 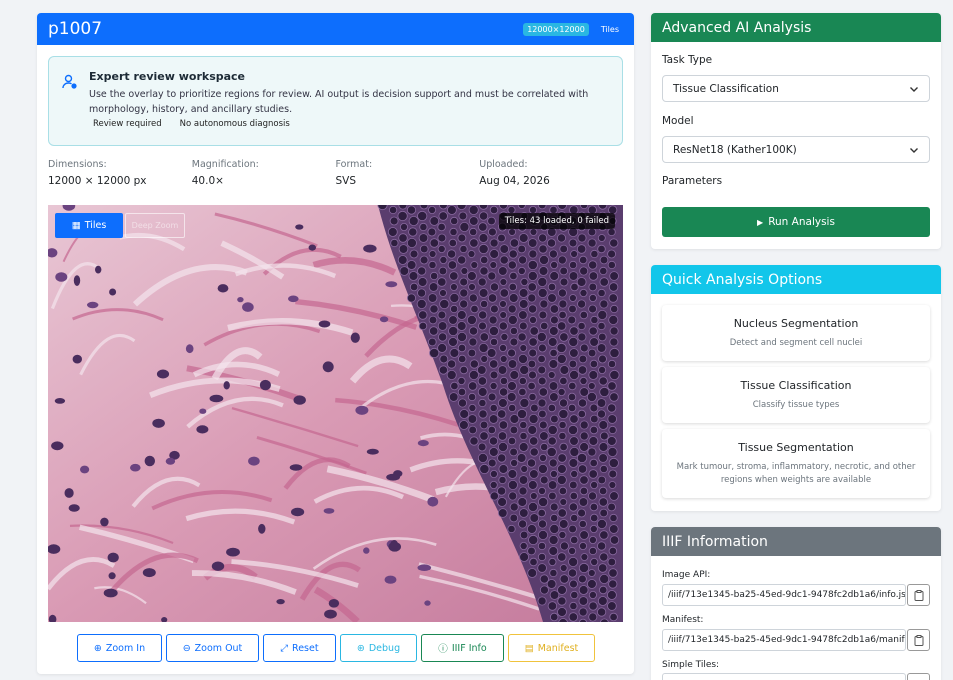 I want to click on quick-option-desc: Classify tissue types, so click(x=796, y=405).